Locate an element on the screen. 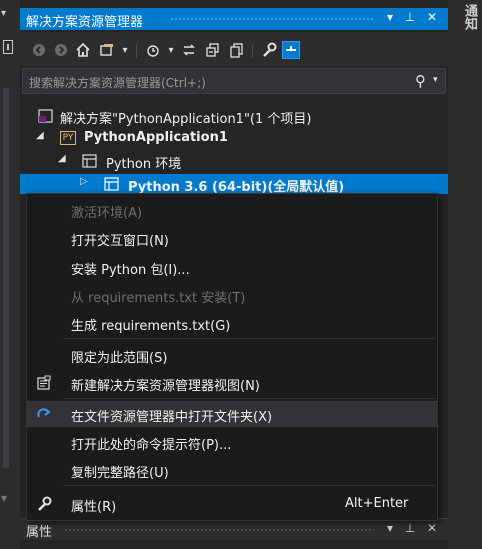 The image size is (482, 549). left-docked-strip: ▾ ▼ is located at coordinates (10, 274).